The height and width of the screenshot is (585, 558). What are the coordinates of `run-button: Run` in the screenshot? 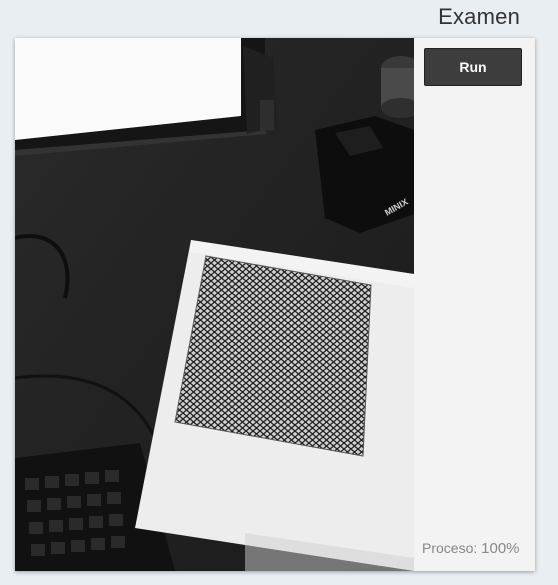 It's located at (473, 67).